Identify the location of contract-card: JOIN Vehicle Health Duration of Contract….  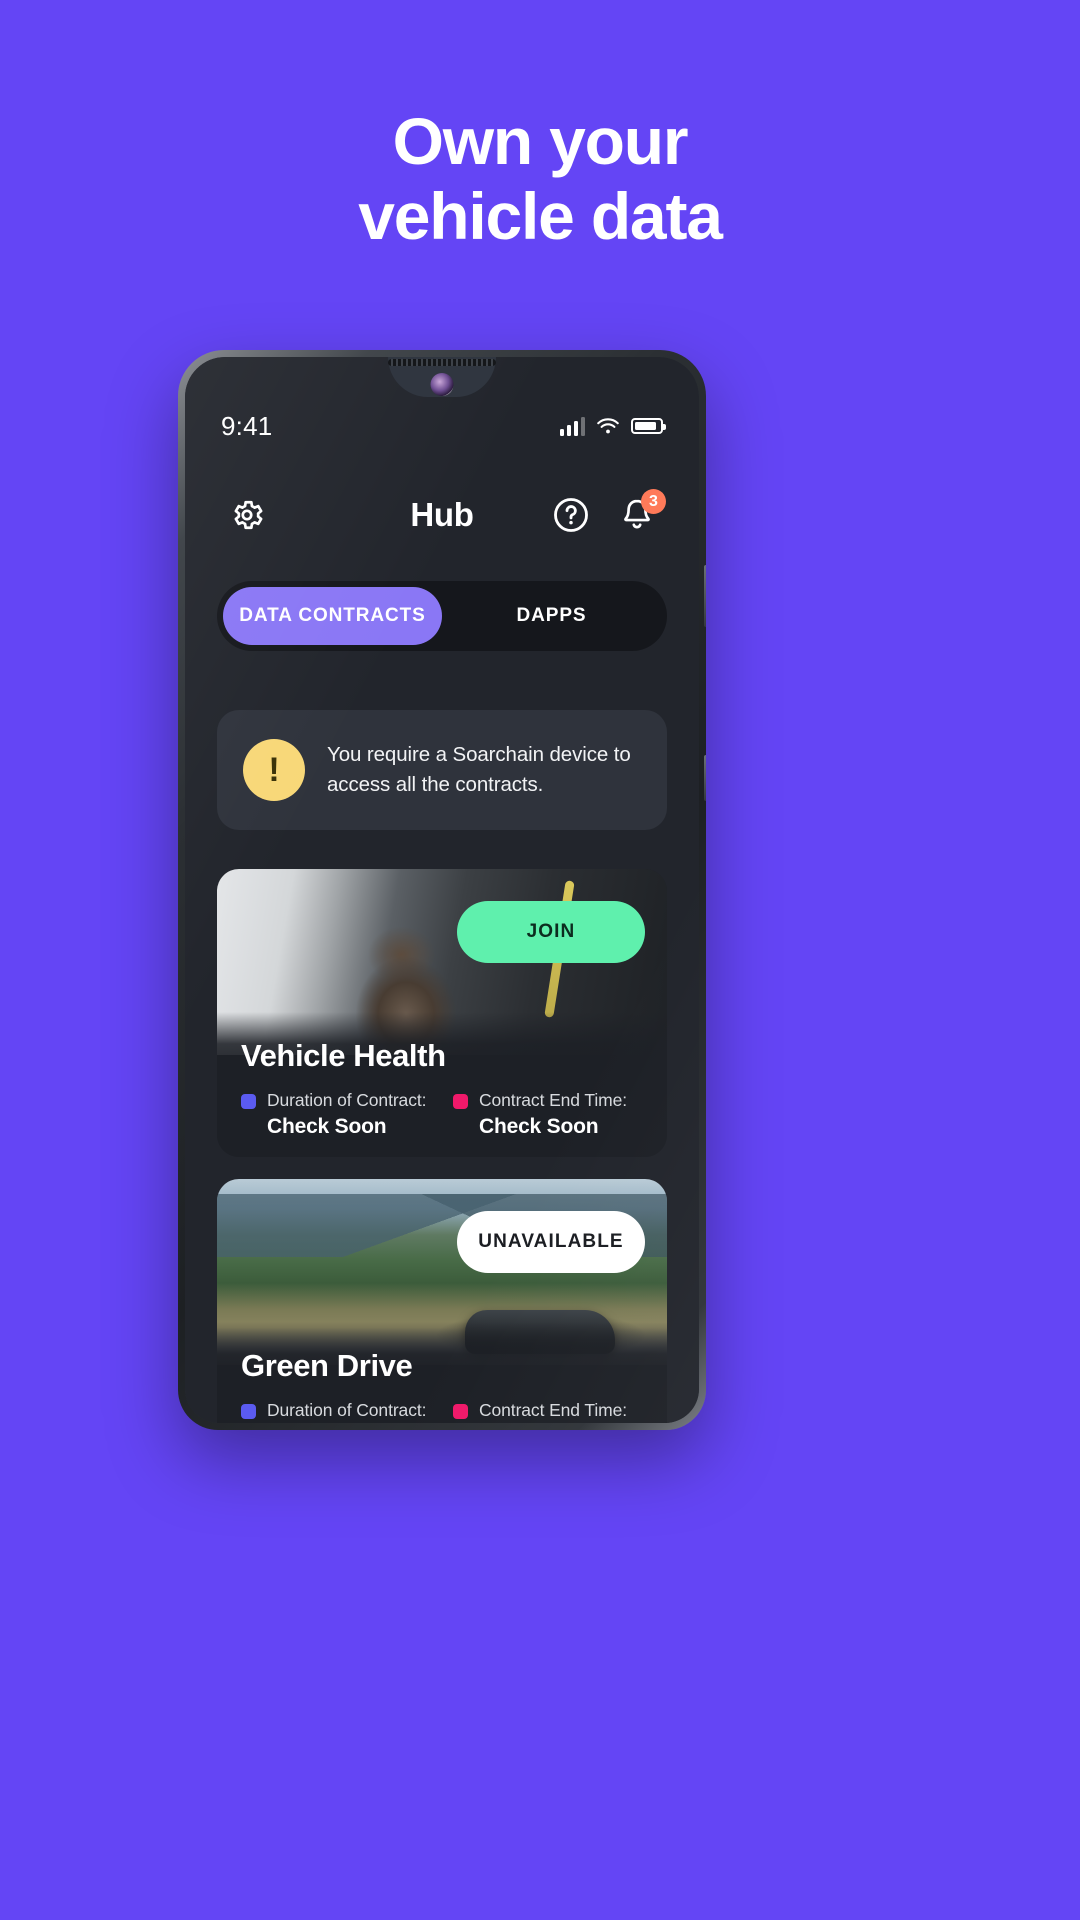
(442, 1013).